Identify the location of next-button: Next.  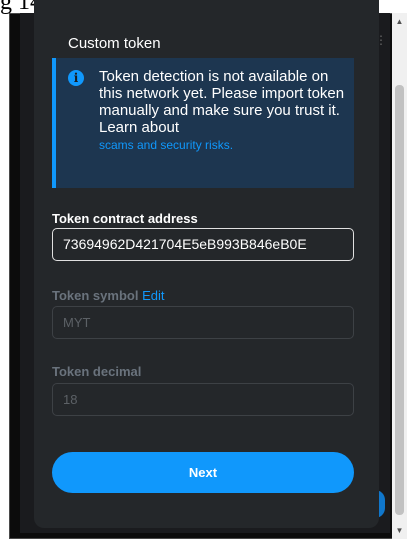
(203, 472).